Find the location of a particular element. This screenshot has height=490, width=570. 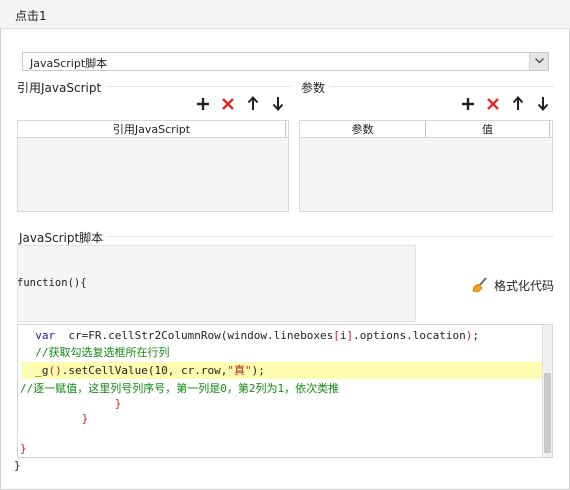

params-group-label: 参数 is located at coordinates (313, 88).